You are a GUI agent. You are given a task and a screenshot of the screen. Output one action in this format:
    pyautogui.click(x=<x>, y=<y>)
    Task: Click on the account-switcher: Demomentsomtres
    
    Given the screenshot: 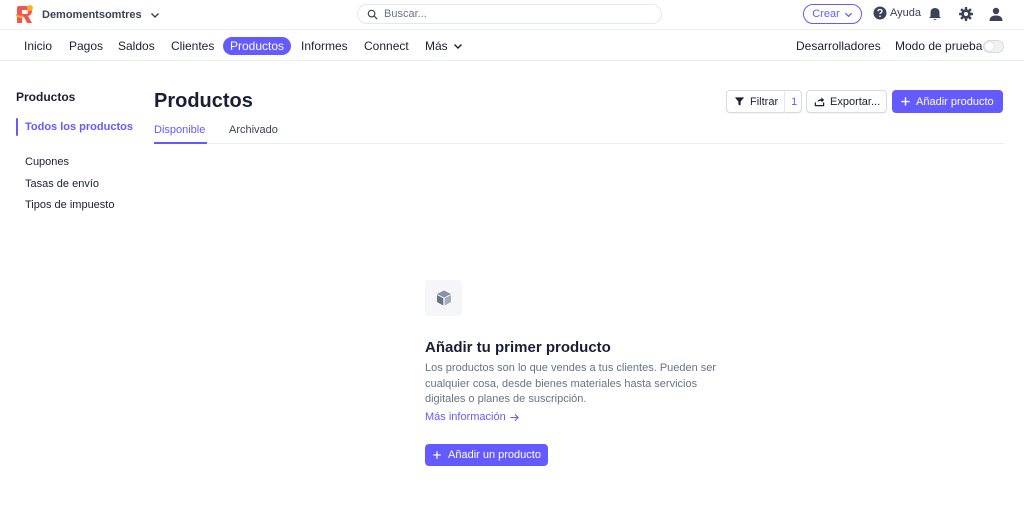 What is the action you would take?
    pyautogui.click(x=87, y=15)
    